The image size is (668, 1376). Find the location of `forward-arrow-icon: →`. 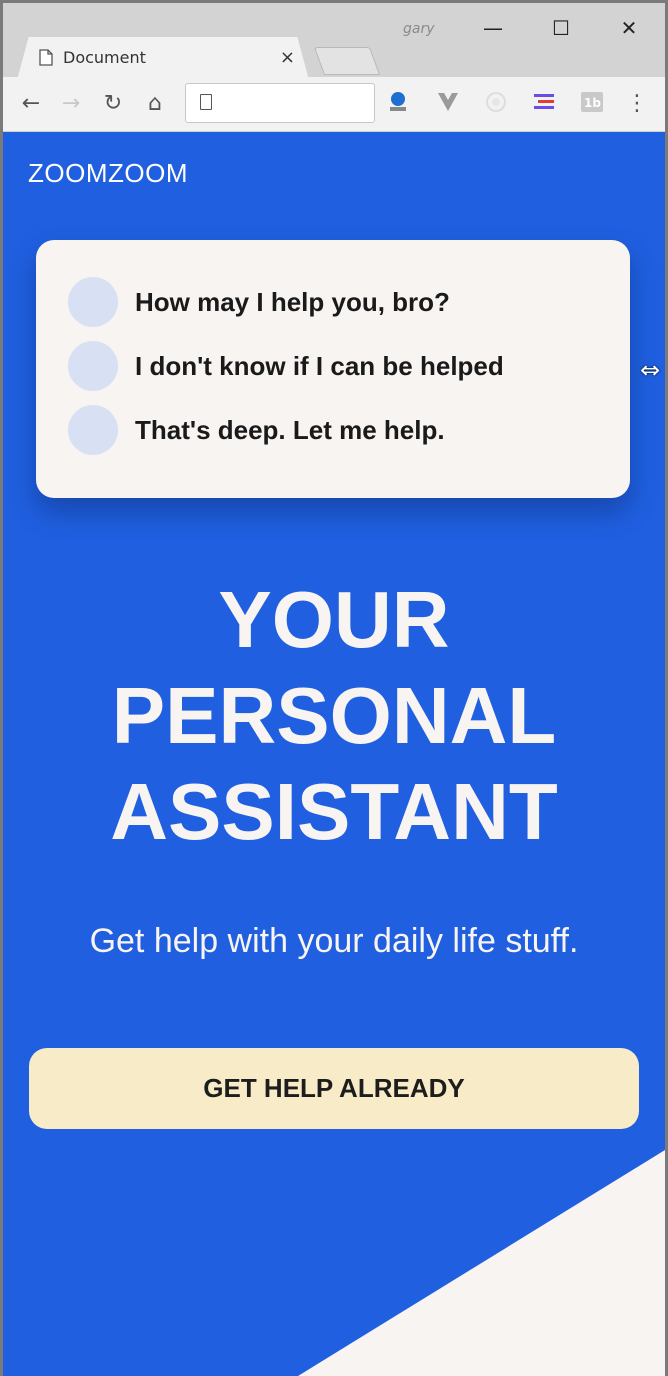

forward-arrow-icon: → is located at coordinates (71, 103).